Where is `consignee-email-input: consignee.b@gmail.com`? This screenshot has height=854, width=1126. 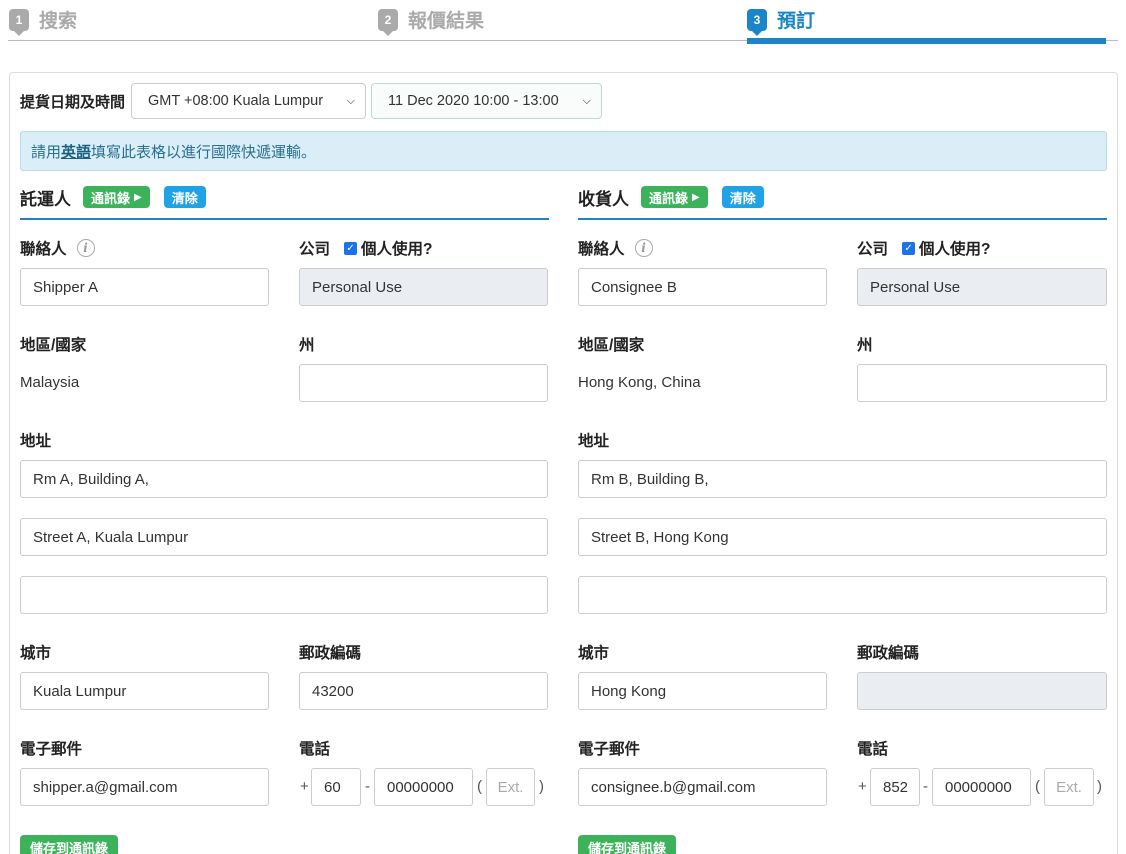
consignee-email-input: consignee.b@gmail.com is located at coordinates (702, 787).